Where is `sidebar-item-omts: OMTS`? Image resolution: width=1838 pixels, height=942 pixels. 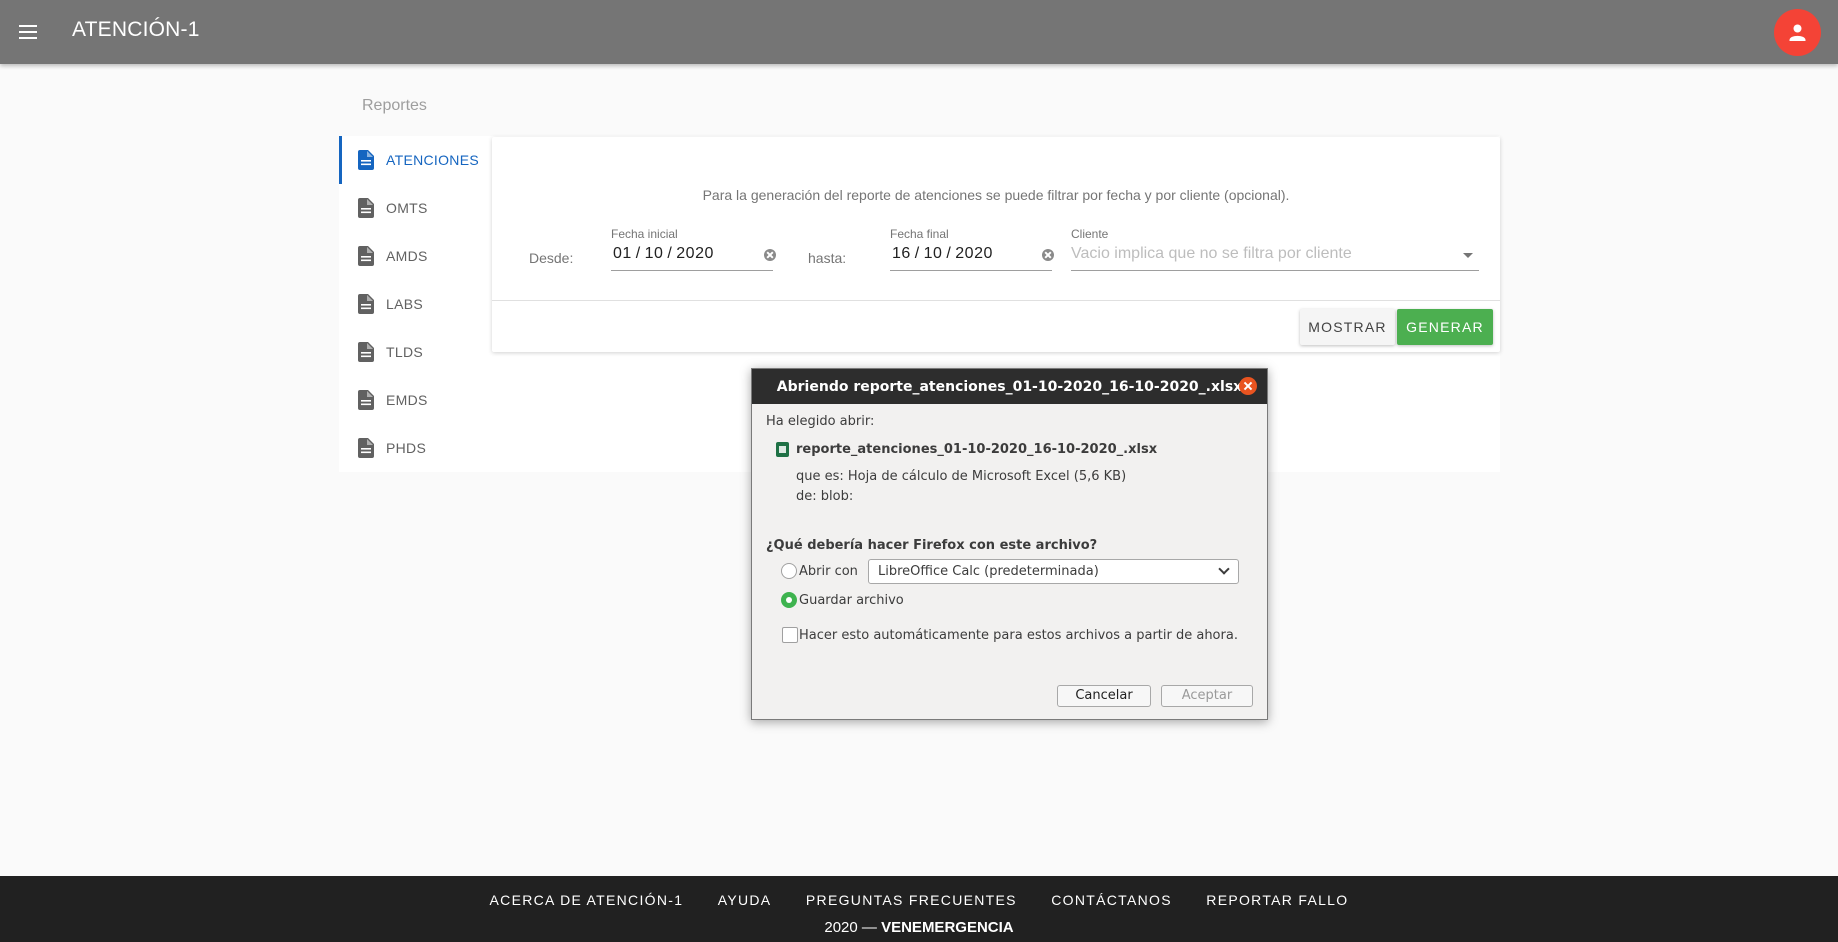 sidebar-item-omts: OMTS is located at coordinates (415, 208).